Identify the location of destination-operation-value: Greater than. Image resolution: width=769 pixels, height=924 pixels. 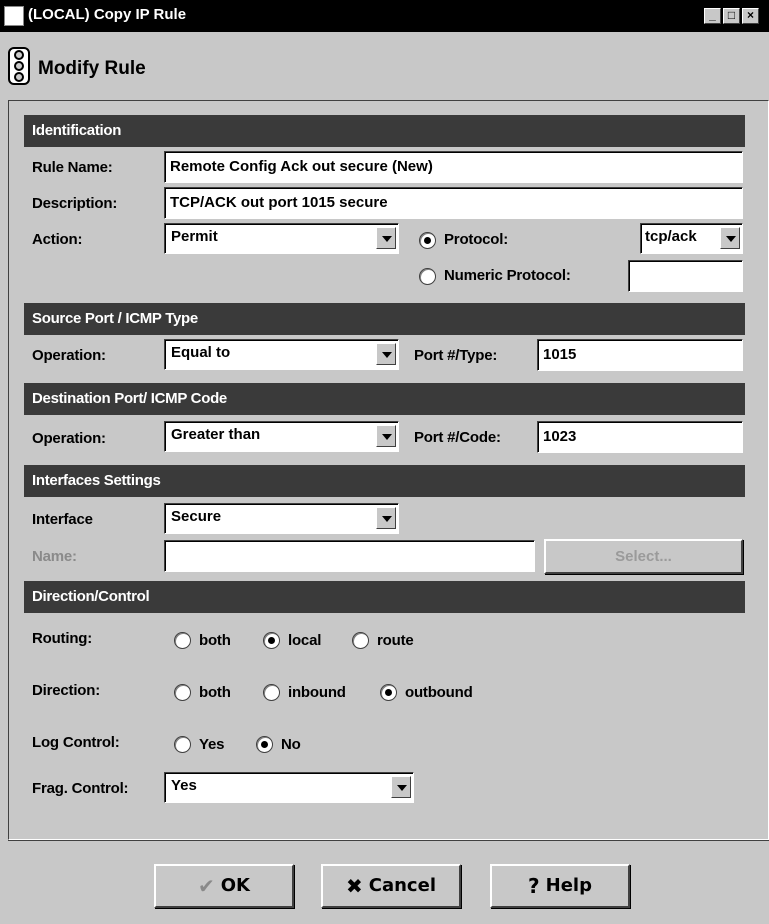
(216, 434).